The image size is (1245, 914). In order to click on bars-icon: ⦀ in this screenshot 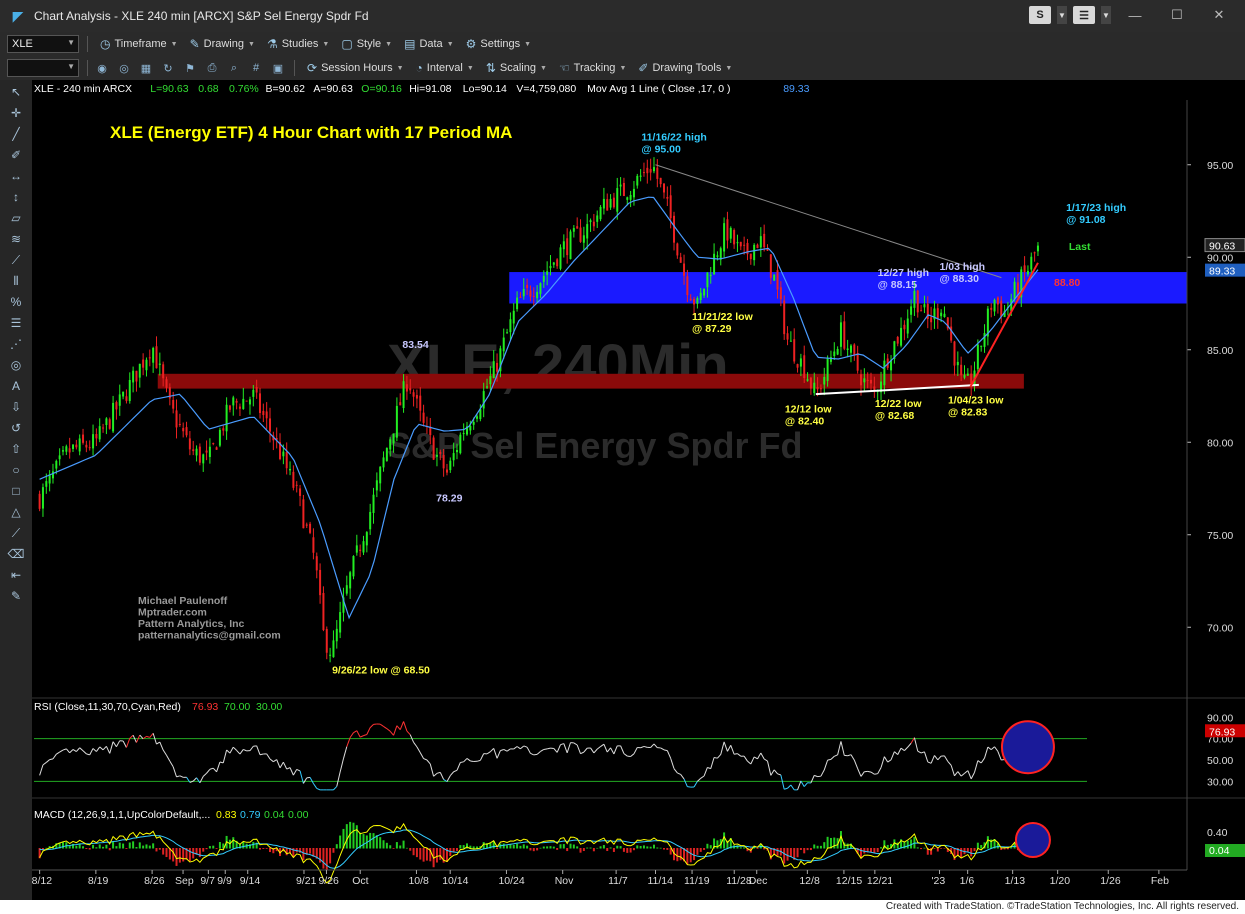, I will do `click(16, 281)`.